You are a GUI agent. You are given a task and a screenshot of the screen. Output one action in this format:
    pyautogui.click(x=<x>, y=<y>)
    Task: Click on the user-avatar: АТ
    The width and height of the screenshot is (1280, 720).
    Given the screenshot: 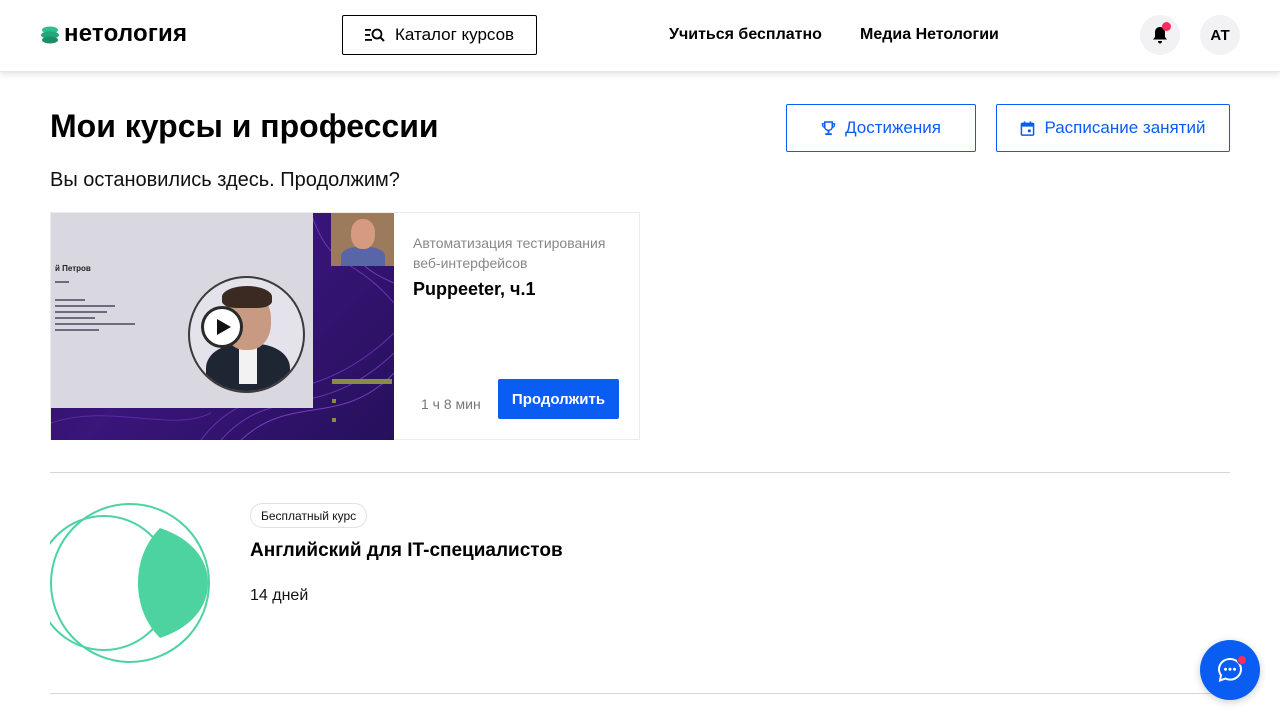 What is the action you would take?
    pyautogui.click(x=1220, y=35)
    